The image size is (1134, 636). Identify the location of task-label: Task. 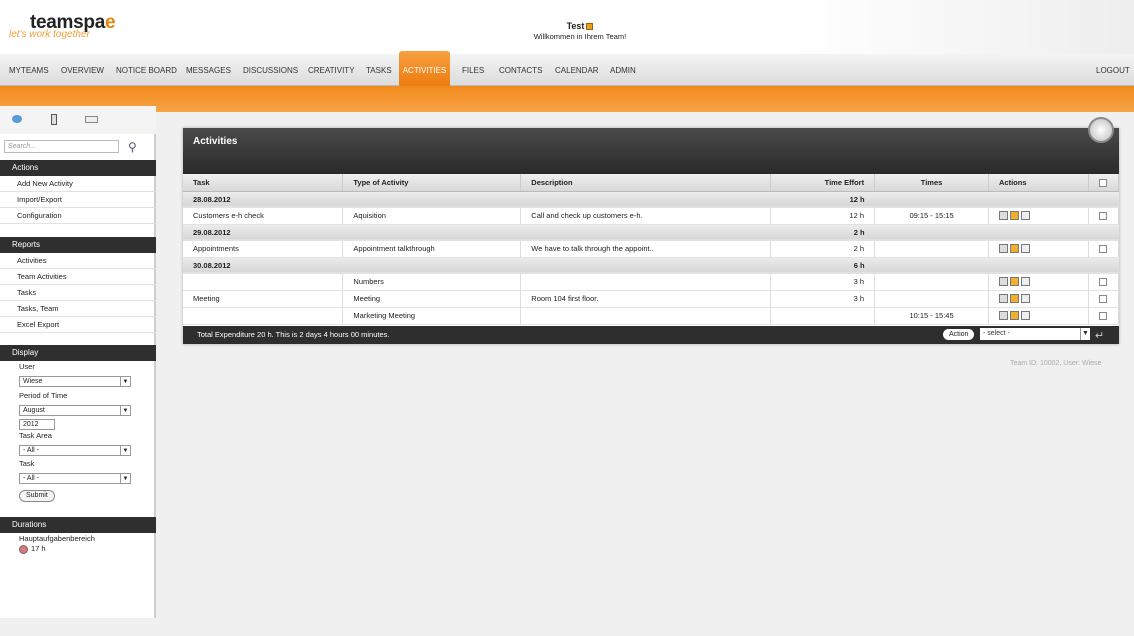
(27, 463).